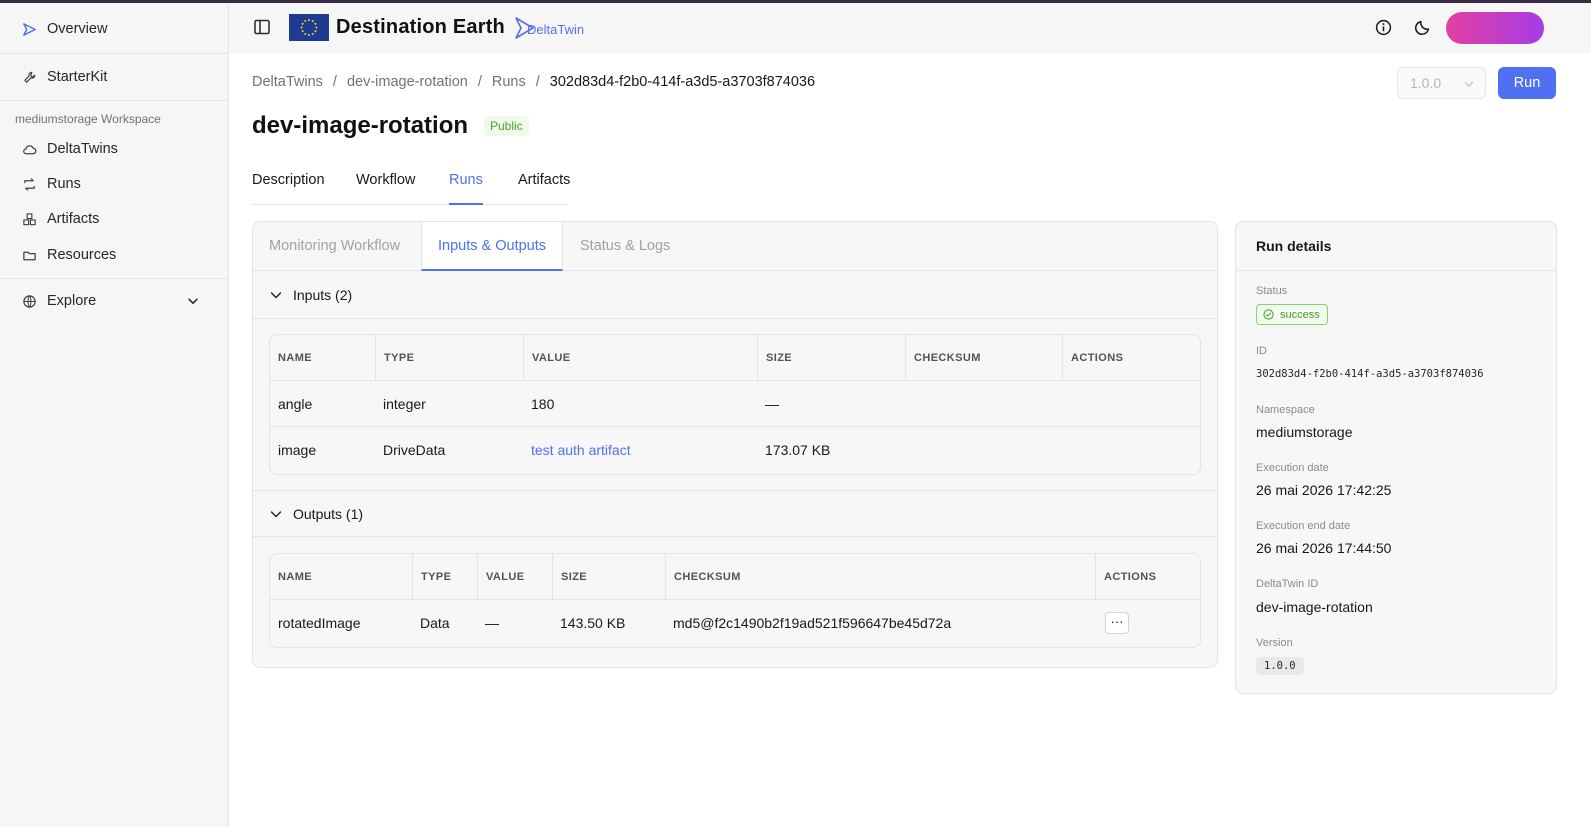 The image size is (1591, 827). I want to click on moon-icon, so click(1422, 27).